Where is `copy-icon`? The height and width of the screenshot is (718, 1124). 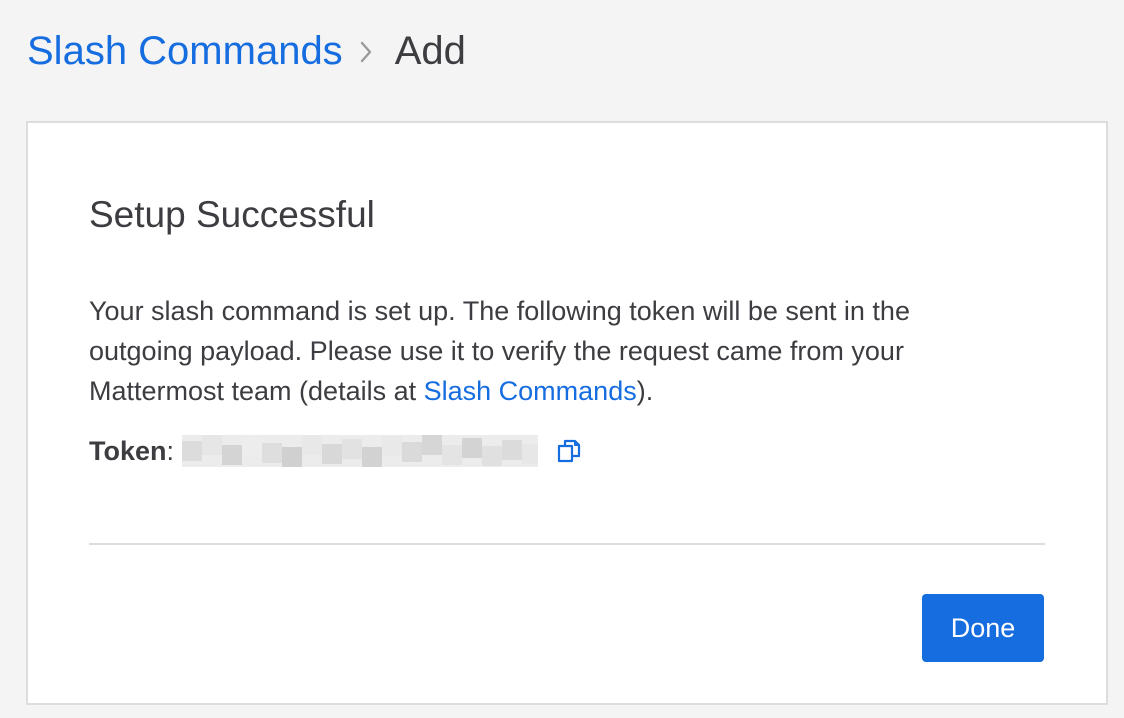
copy-icon is located at coordinates (569, 451).